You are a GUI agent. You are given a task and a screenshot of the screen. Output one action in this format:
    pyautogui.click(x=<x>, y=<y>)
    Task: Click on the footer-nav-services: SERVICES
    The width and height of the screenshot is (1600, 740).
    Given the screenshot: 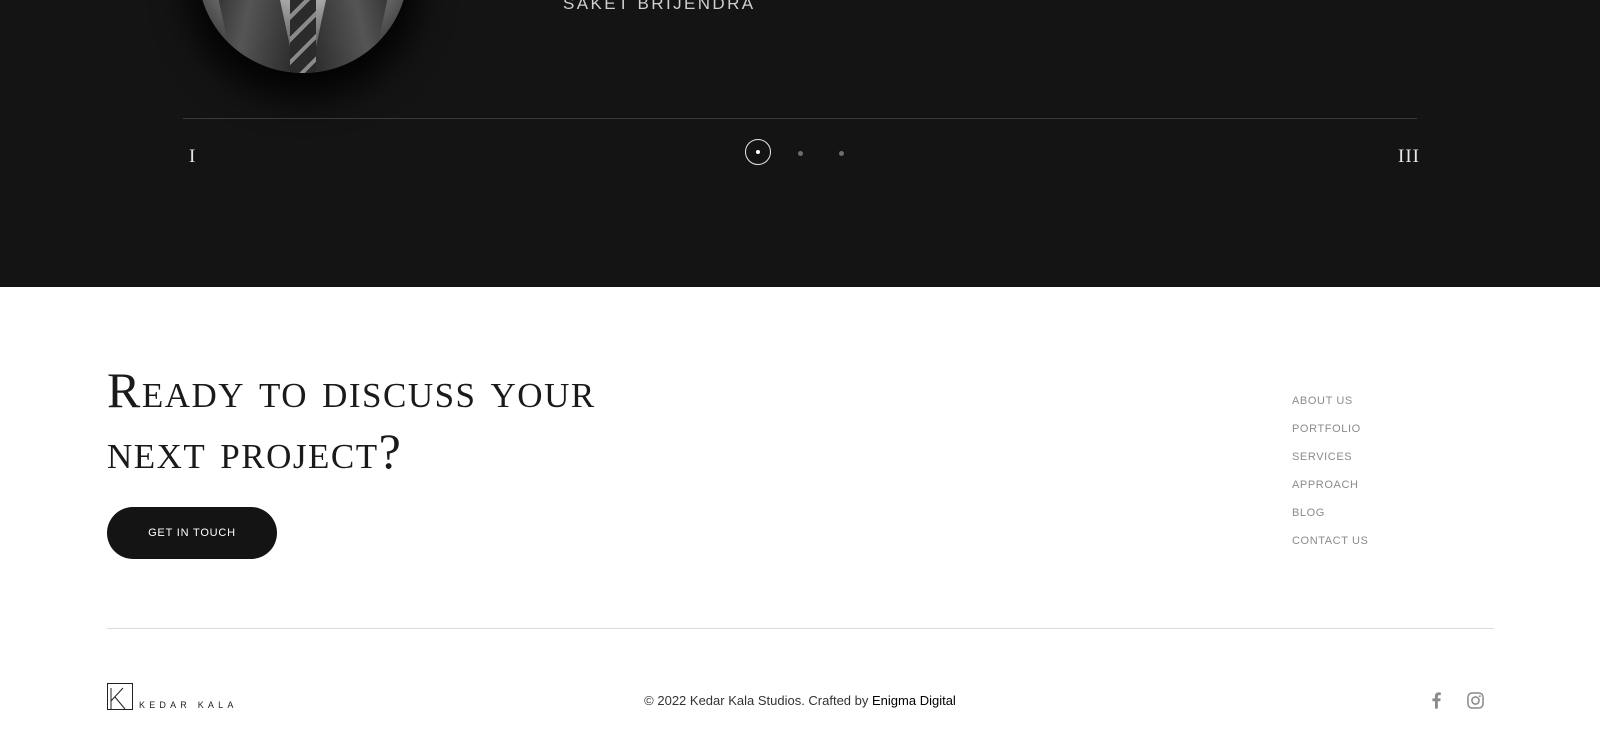 What is the action you would take?
    pyautogui.click(x=1330, y=463)
    